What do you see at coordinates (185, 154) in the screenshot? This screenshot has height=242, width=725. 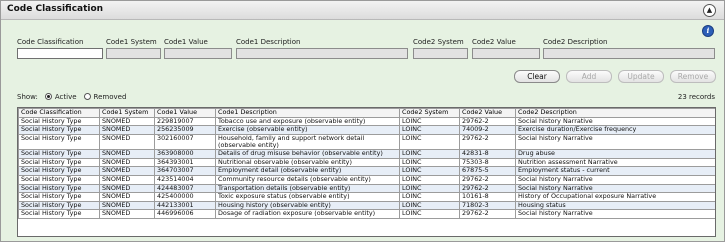 I see `cell-code1-value: 363908000` at bounding box center [185, 154].